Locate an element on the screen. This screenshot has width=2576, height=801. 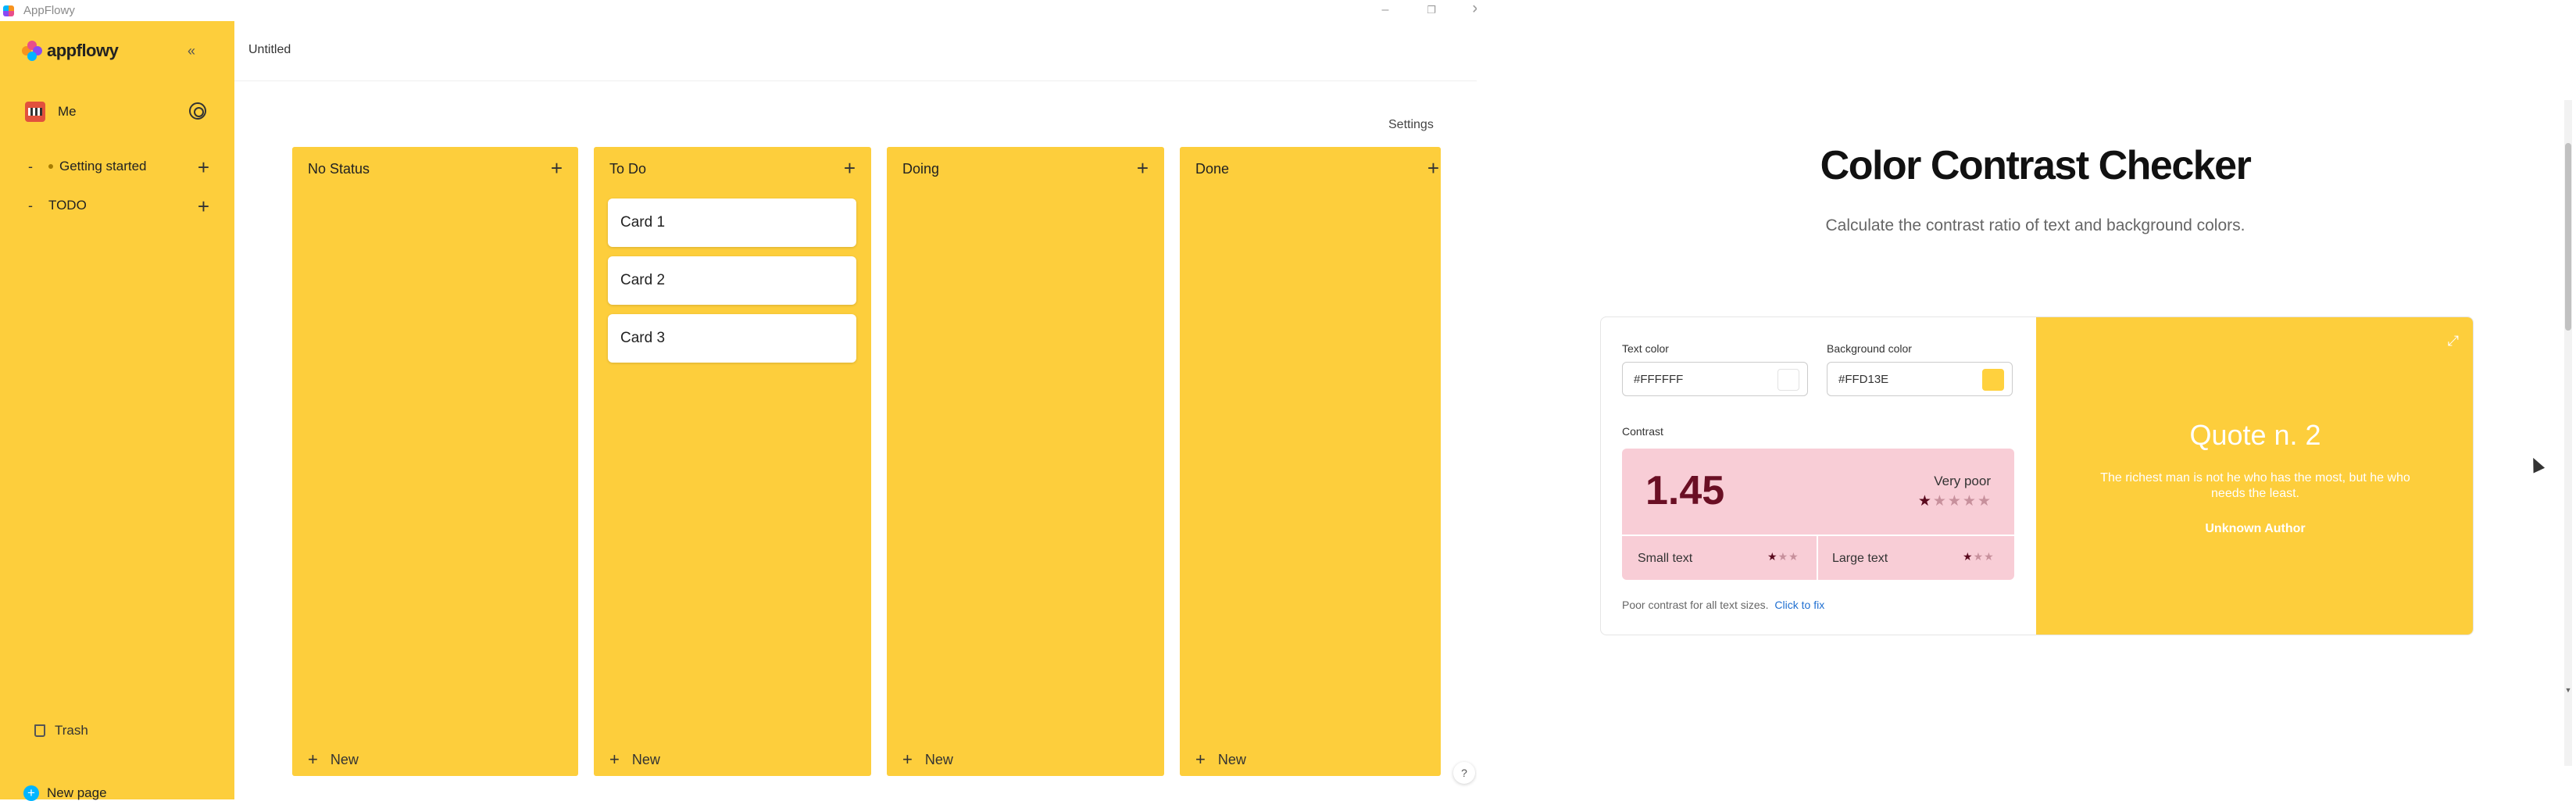
background-color-label: Background color is located at coordinates (1870, 348).